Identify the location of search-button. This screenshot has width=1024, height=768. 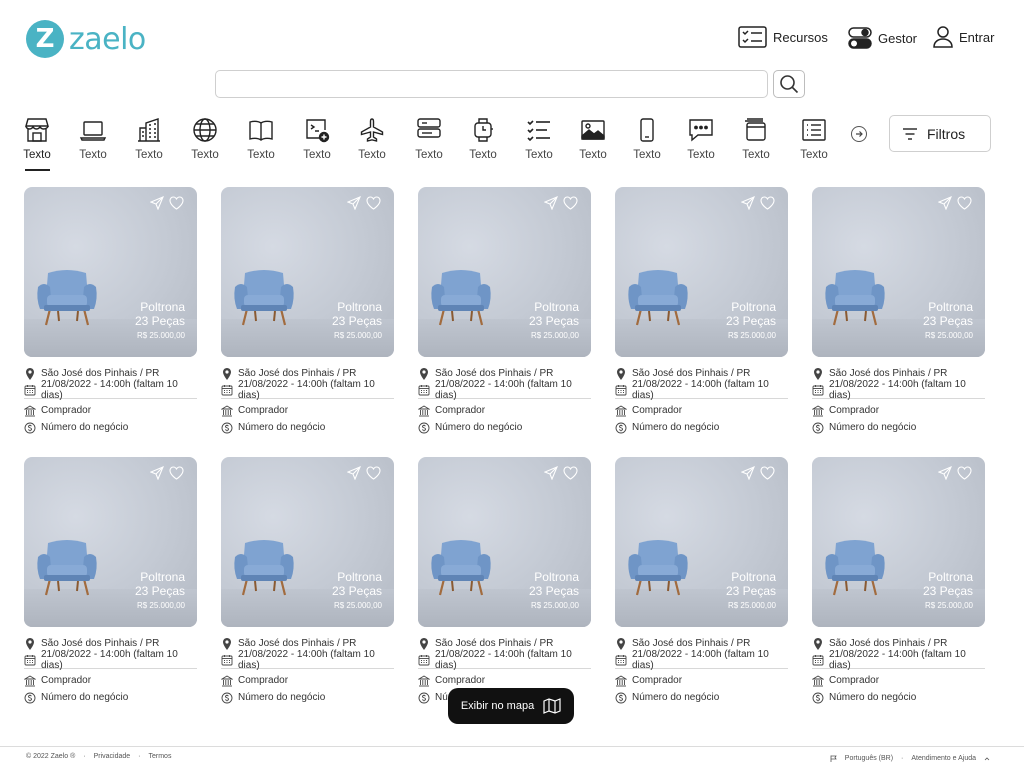
(789, 84).